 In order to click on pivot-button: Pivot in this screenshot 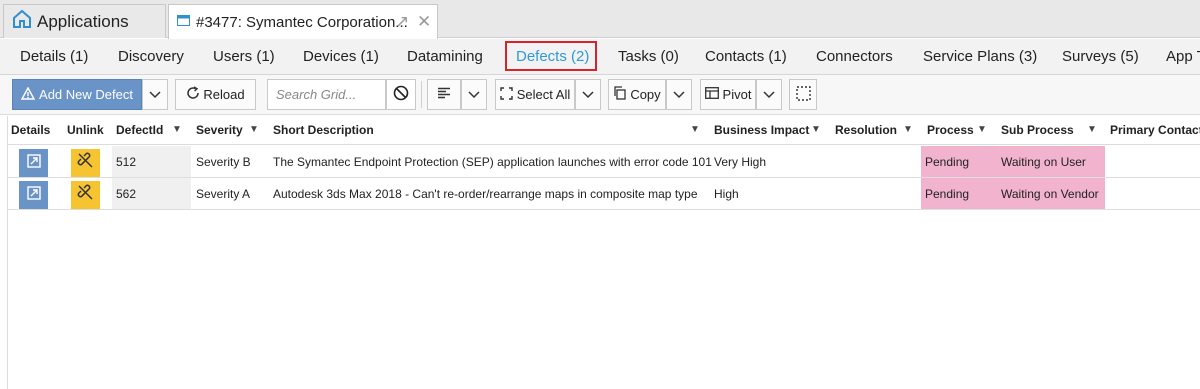, I will do `click(728, 94)`.